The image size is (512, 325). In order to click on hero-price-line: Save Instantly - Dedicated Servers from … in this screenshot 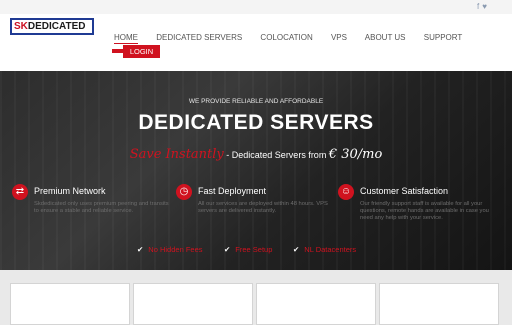, I will do `click(256, 154)`.